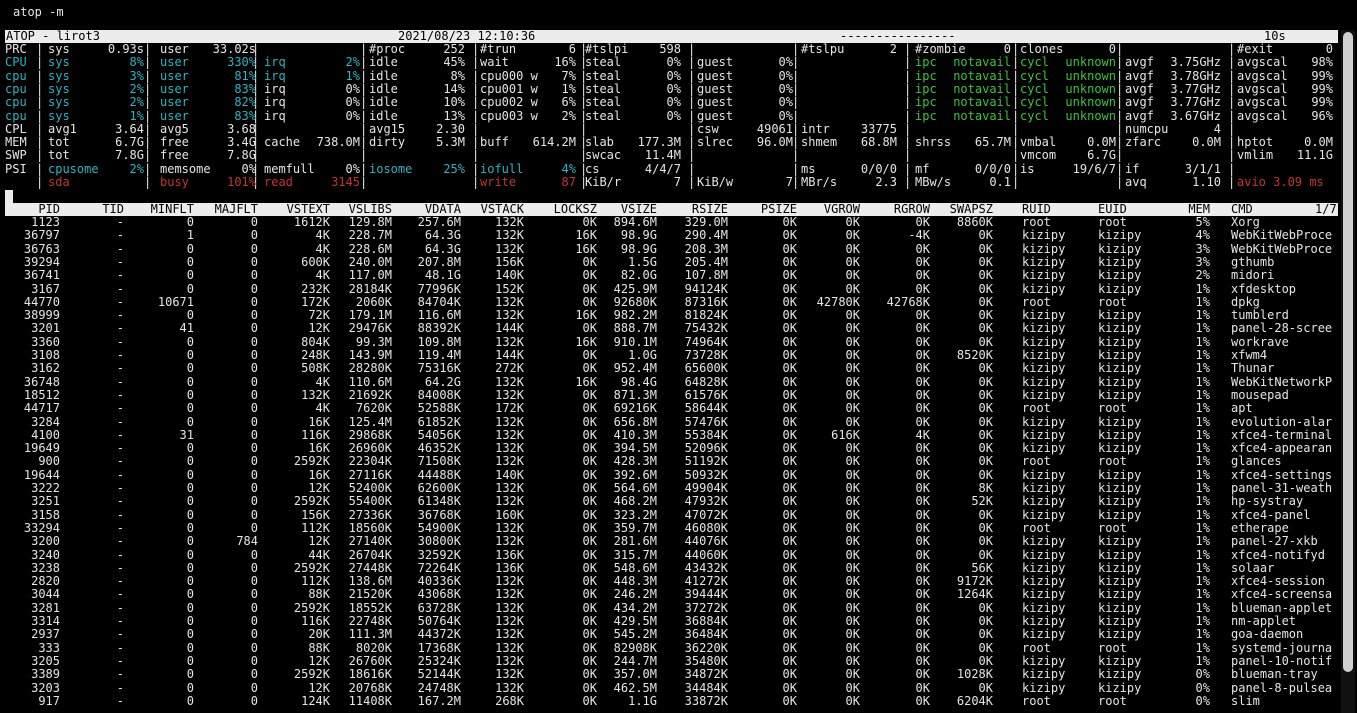 The height and width of the screenshot is (713, 1357). I want to click on stat-value: 252, so click(454, 49).